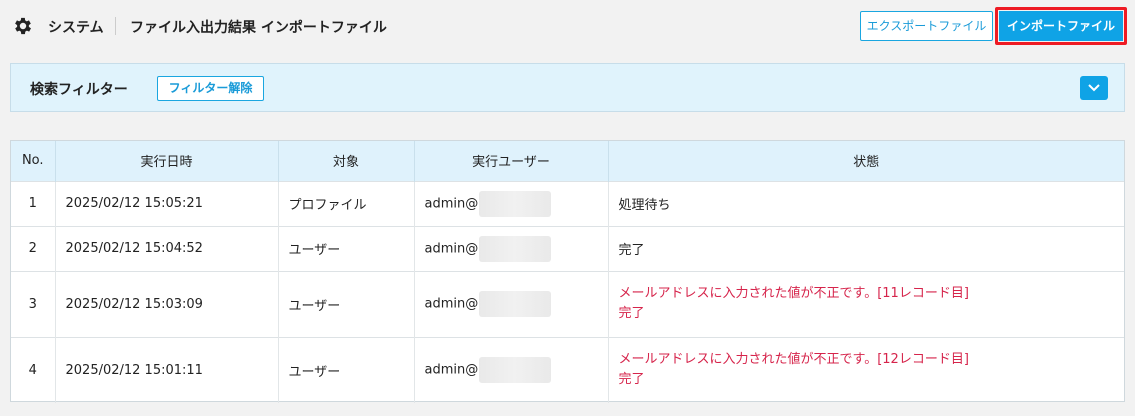 This screenshot has height=416, width=1135. I want to click on chevron-down-icon, so click(1094, 88).